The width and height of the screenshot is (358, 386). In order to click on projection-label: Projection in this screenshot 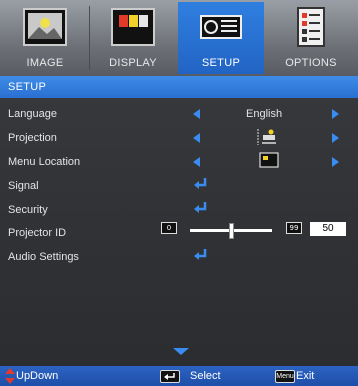, I will do `click(32, 138)`.